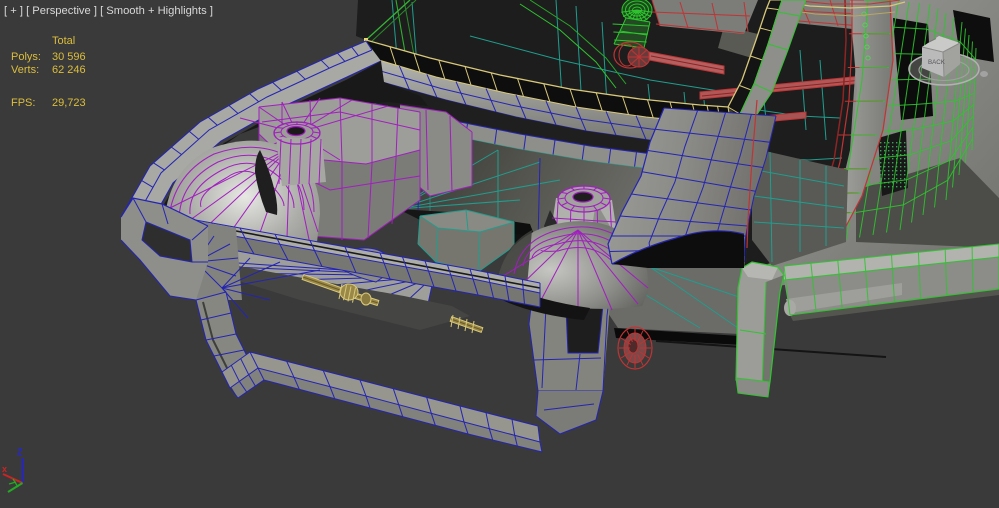  What do you see at coordinates (937, 62) in the screenshot?
I see `svg-text: BACK` at bounding box center [937, 62].